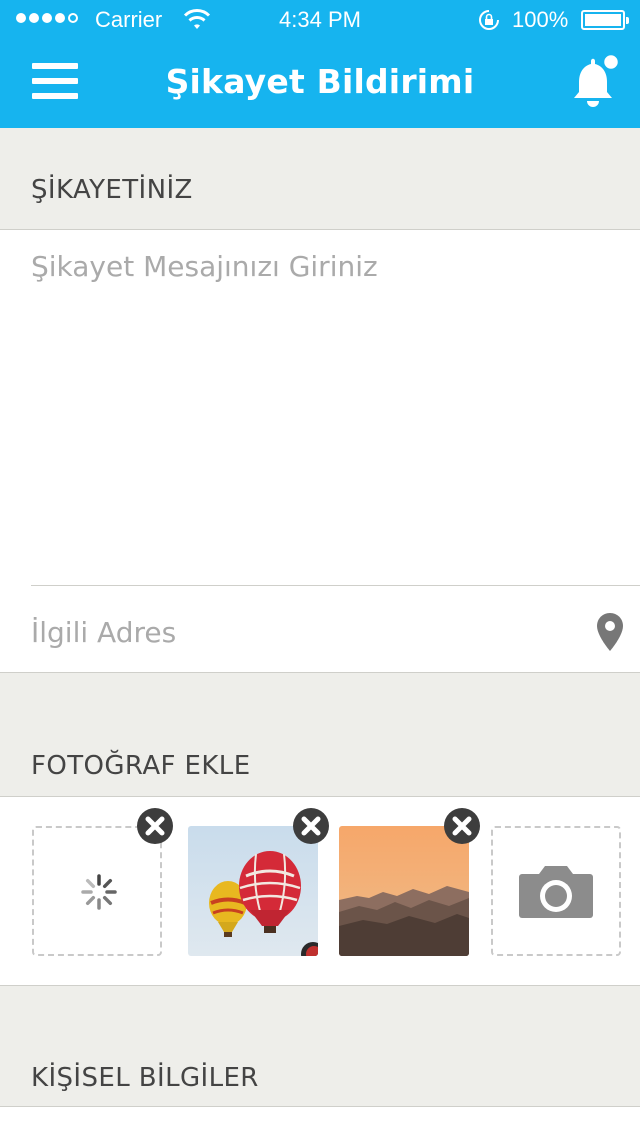 The image size is (640, 1136). I want to click on photo-thumbnail-sunset, so click(404, 891).